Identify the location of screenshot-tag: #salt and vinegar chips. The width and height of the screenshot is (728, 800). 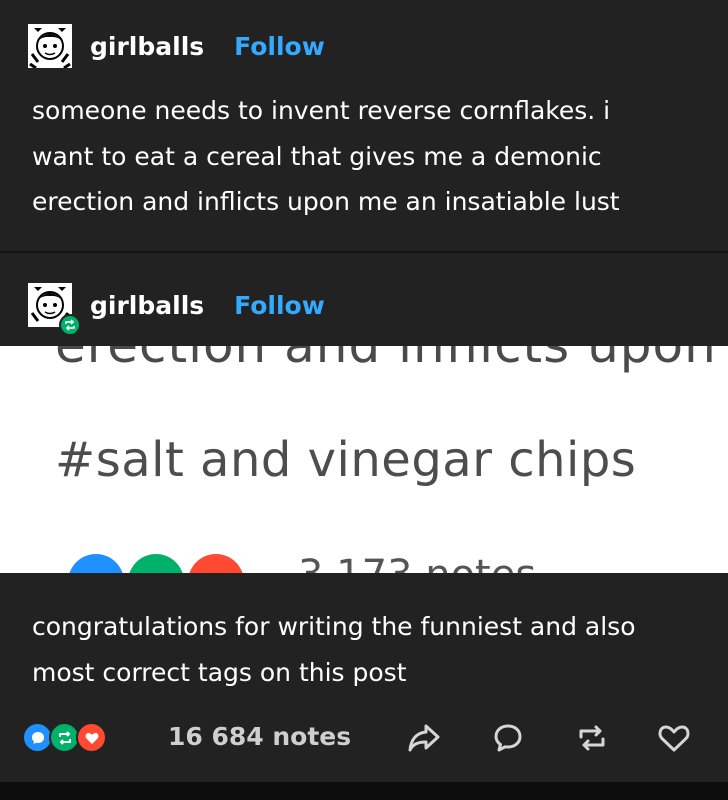
(346, 460).